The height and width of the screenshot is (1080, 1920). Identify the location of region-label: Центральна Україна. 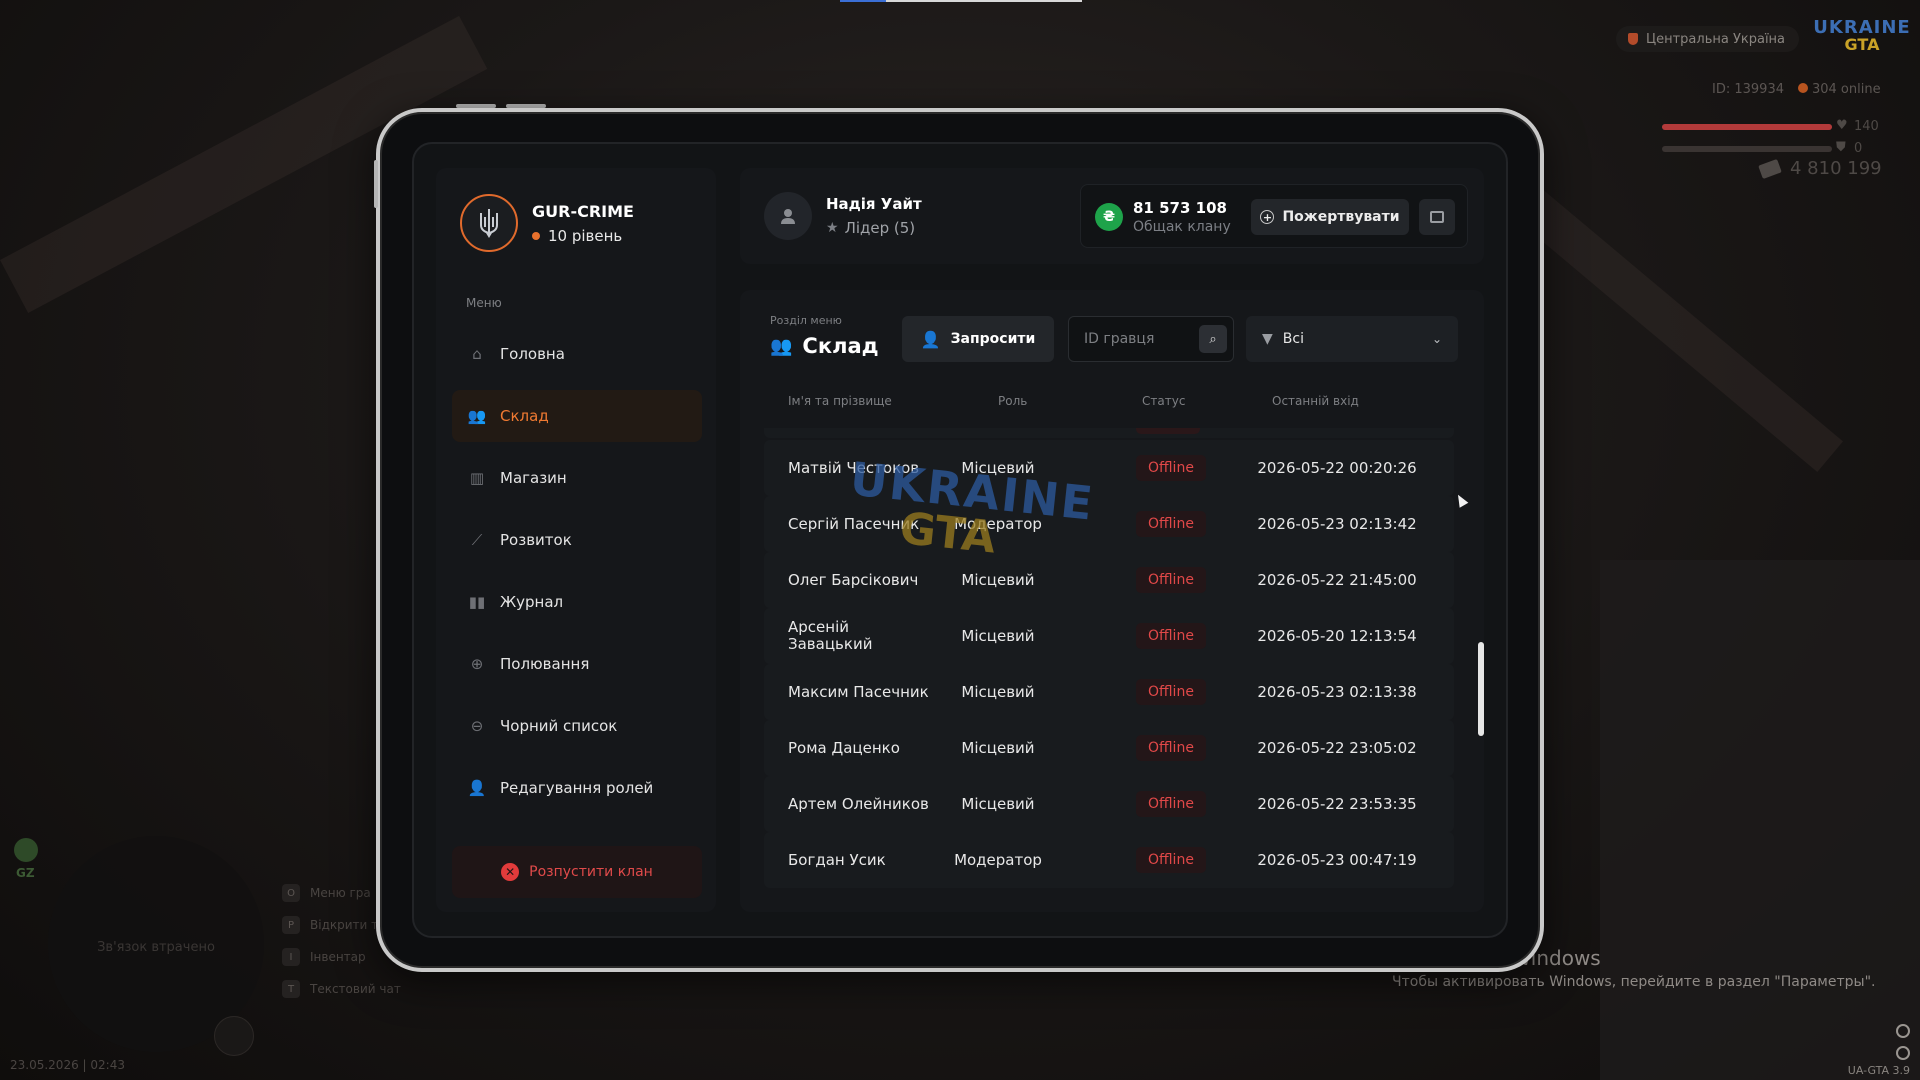
(1716, 39).